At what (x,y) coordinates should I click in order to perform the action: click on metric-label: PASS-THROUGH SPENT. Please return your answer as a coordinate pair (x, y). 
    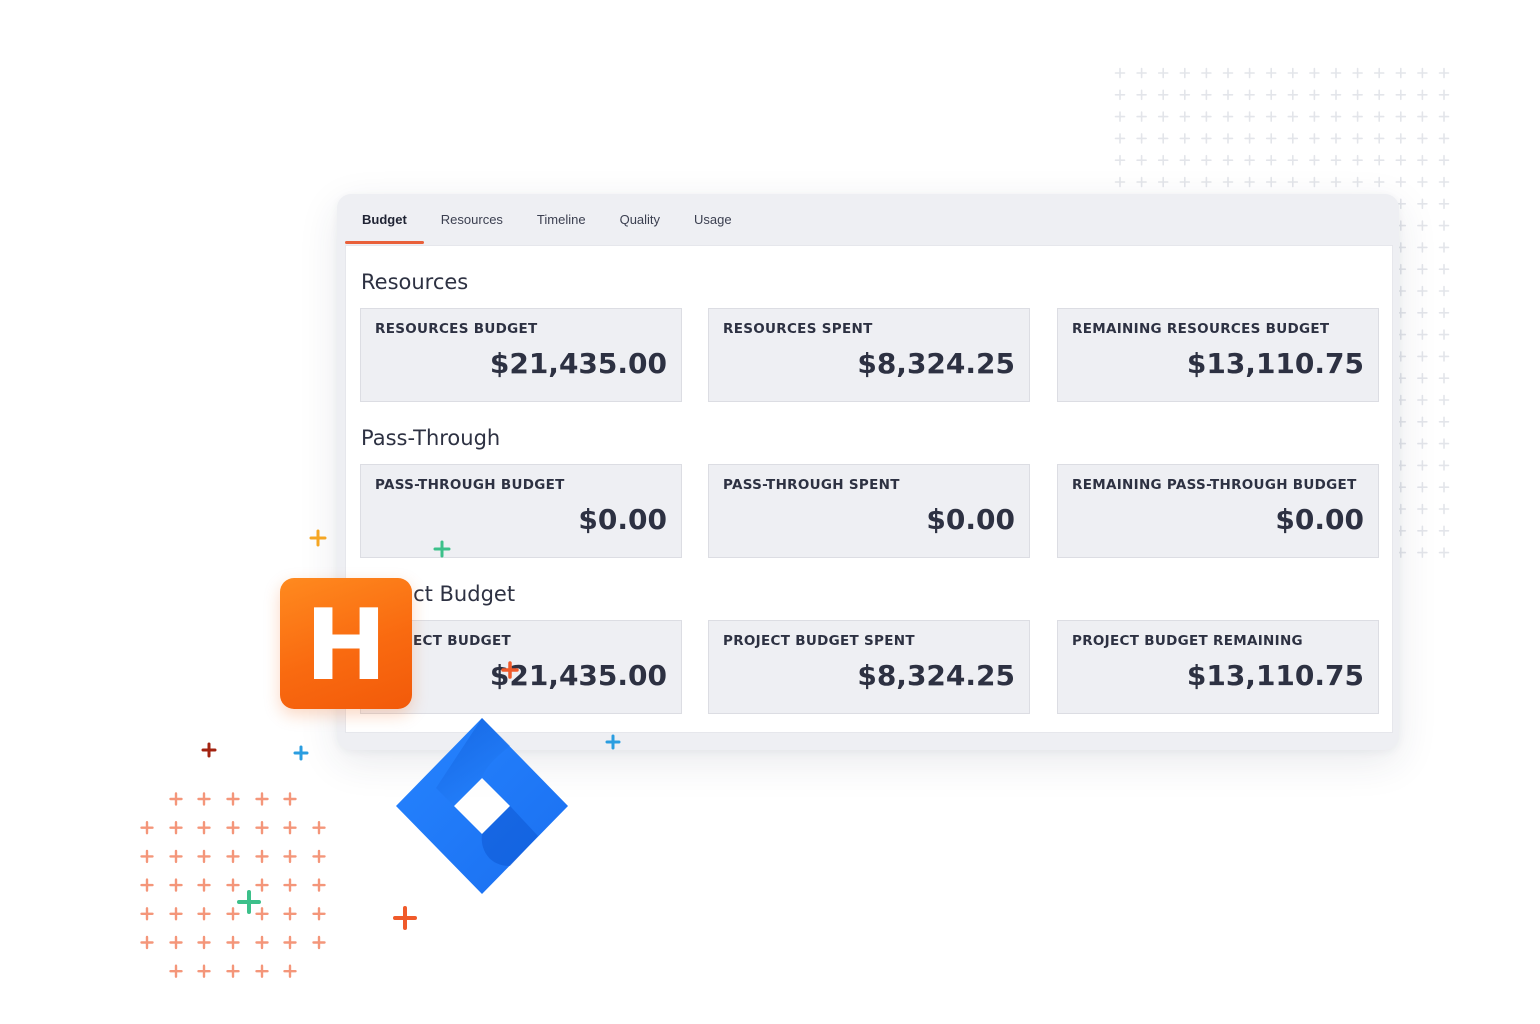
    Looking at the image, I should click on (811, 485).